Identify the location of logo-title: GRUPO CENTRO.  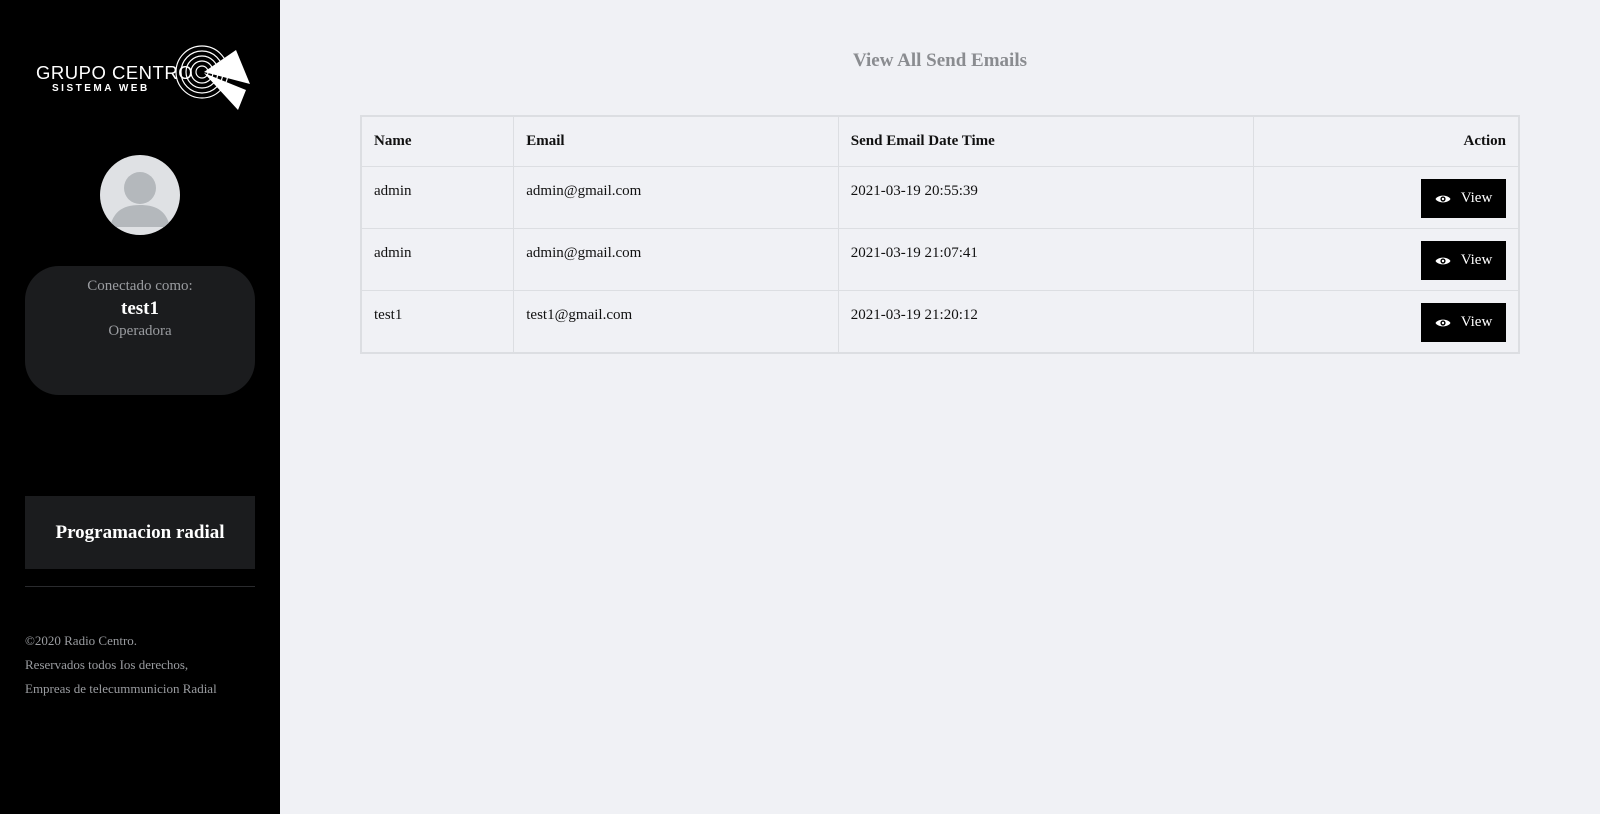
(115, 72).